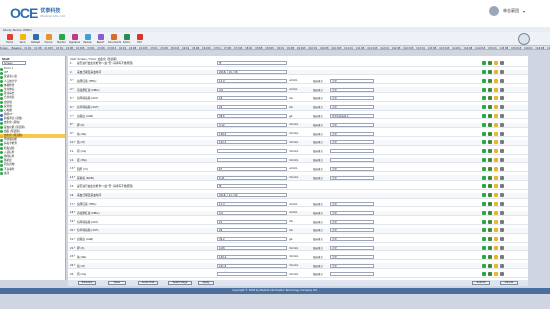  I want to click on toolbar-exit-button: Exit, so click(139, 39).